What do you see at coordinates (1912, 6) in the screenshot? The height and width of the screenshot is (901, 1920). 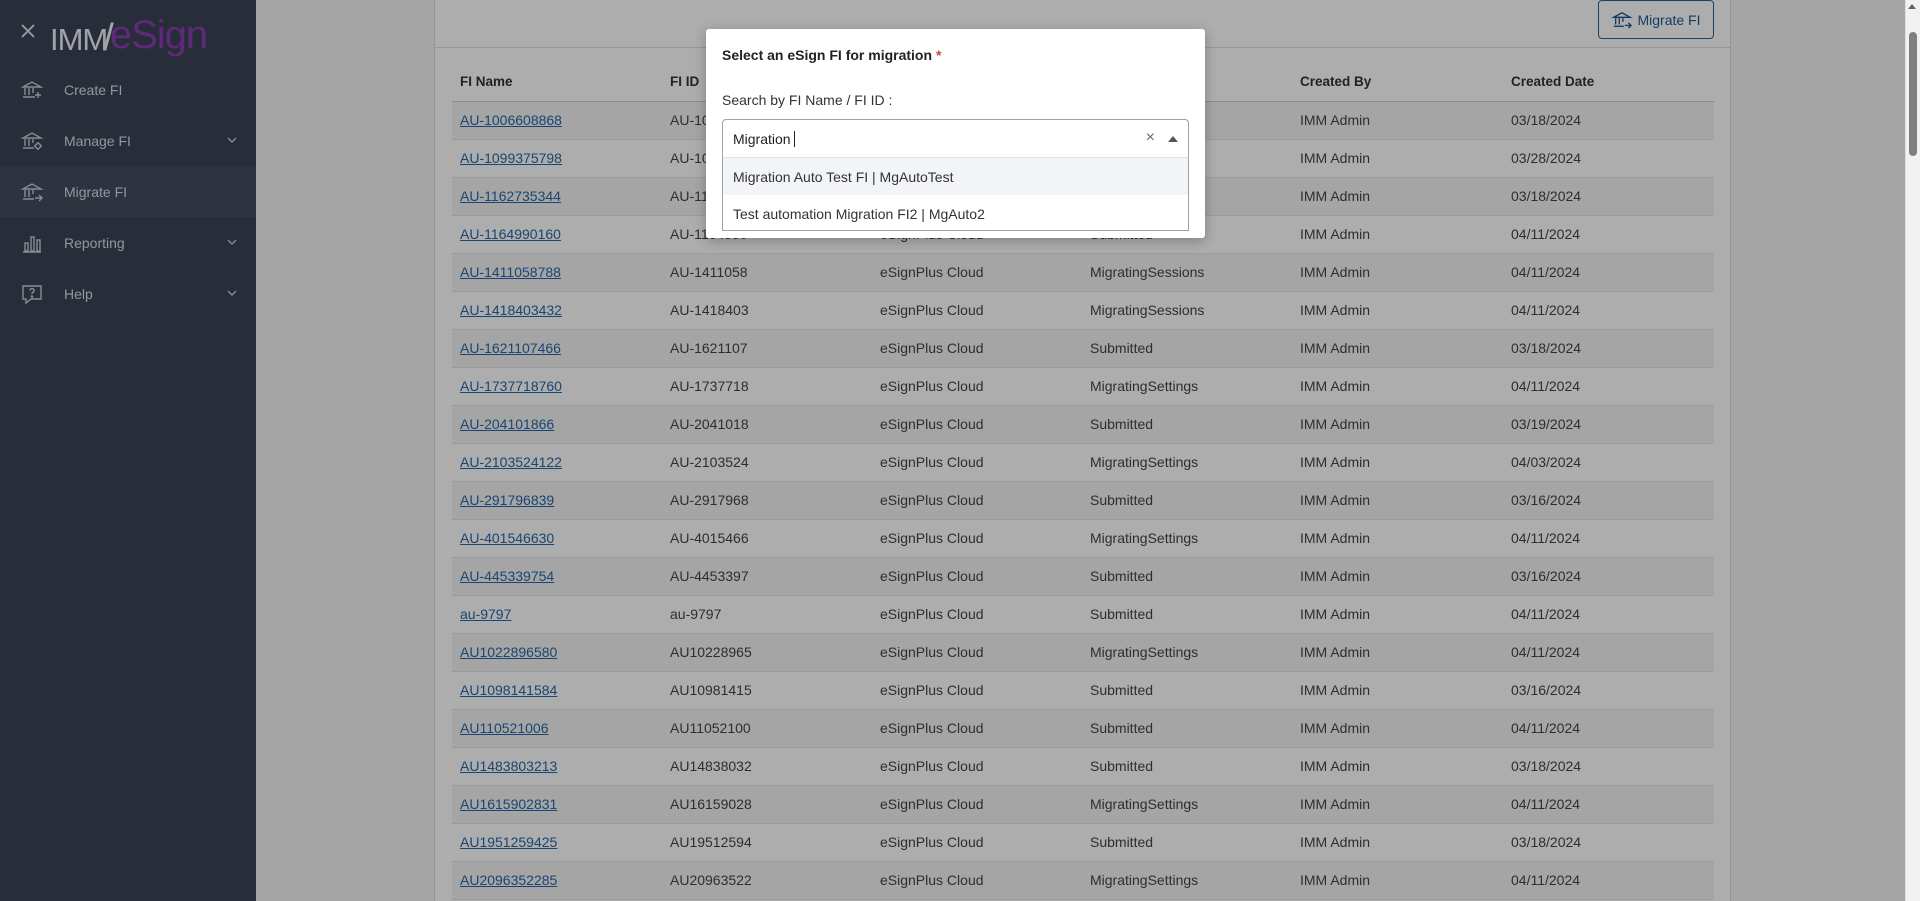 I see `scroll-up-icon` at bounding box center [1912, 6].